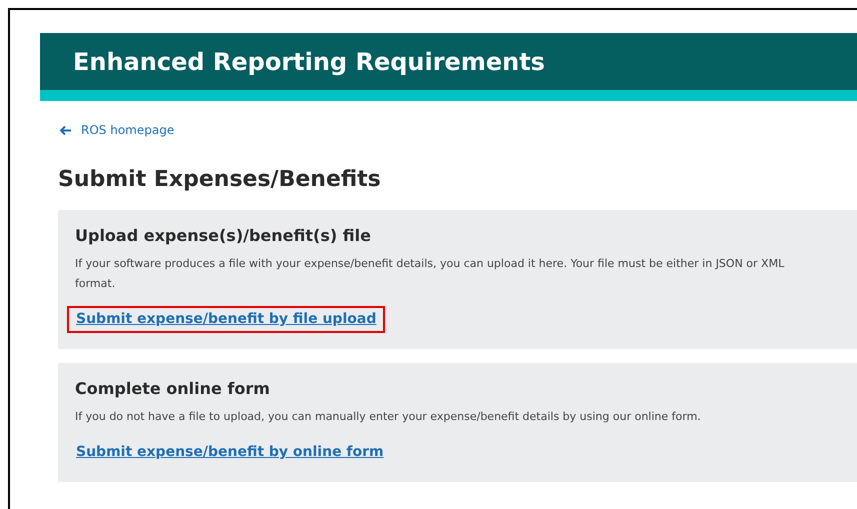 Image resolution: width=857 pixels, height=509 pixels. I want to click on submit-link: Submit expense/benefit by file upload, so click(226, 319).